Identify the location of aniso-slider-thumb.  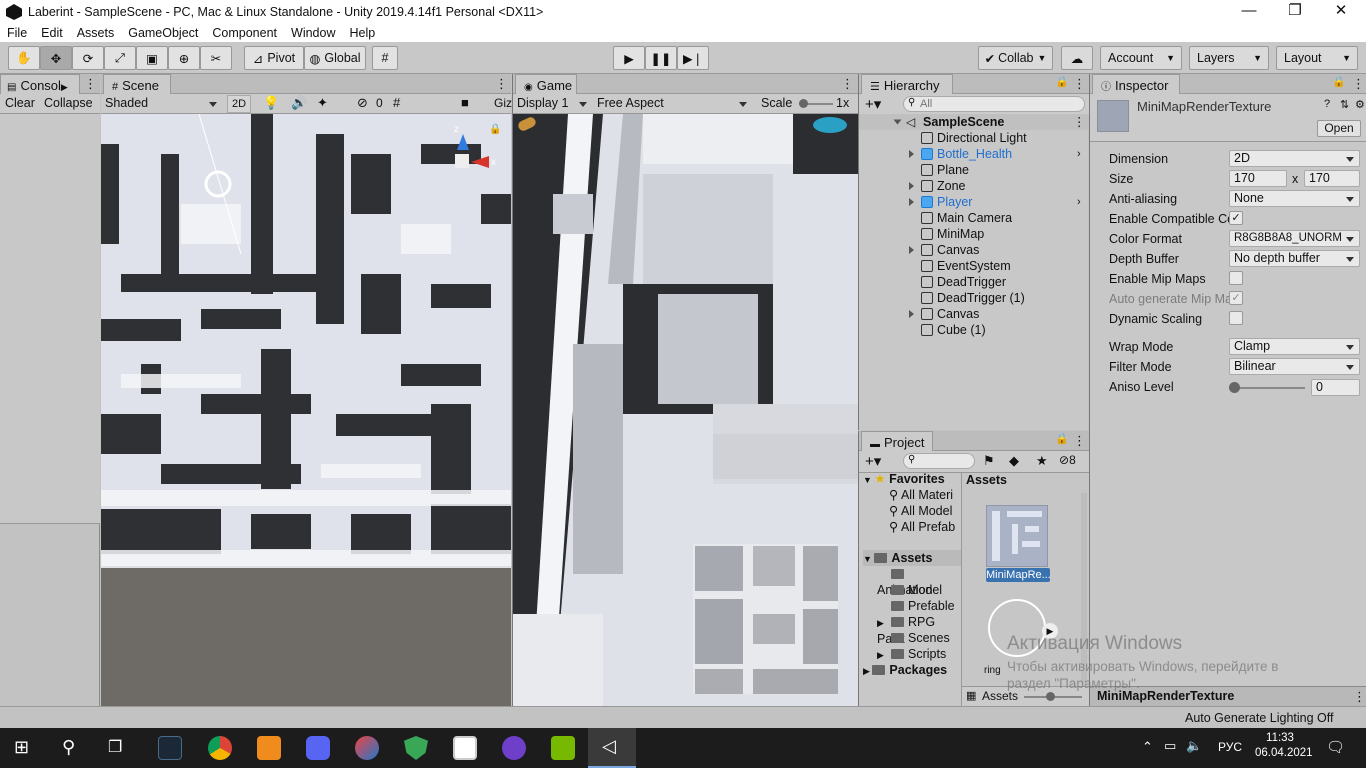
(1234, 387).